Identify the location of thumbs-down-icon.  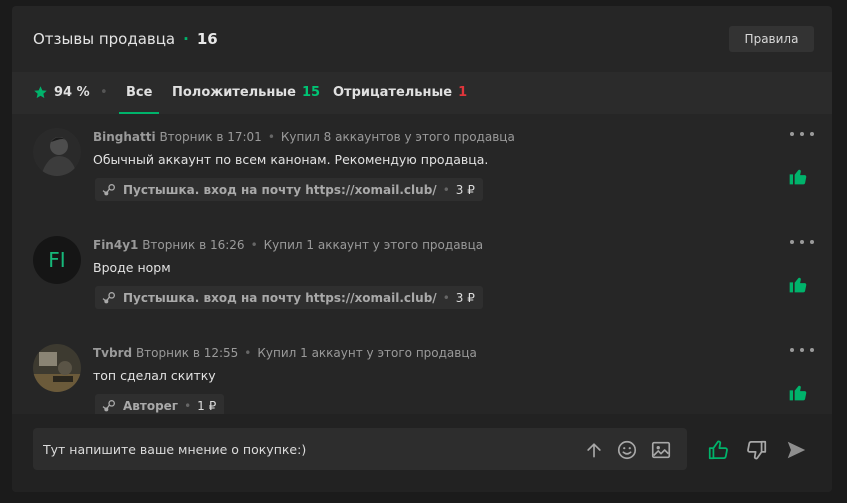
(757, 450).